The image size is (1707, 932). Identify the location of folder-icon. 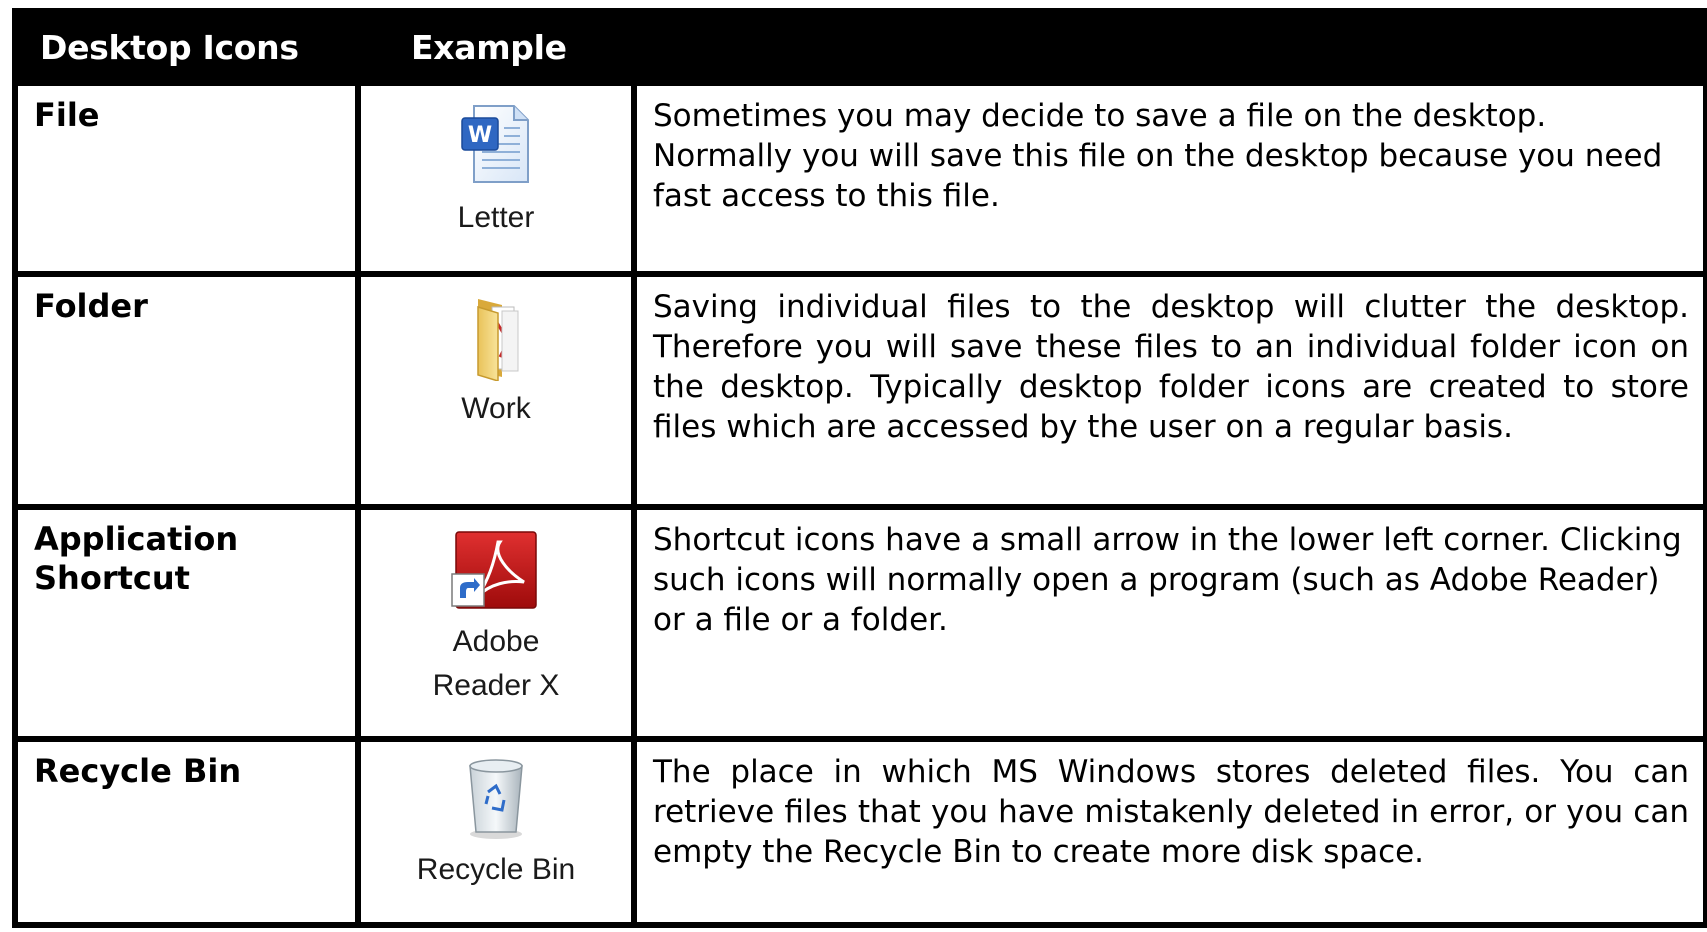
(496, 336).